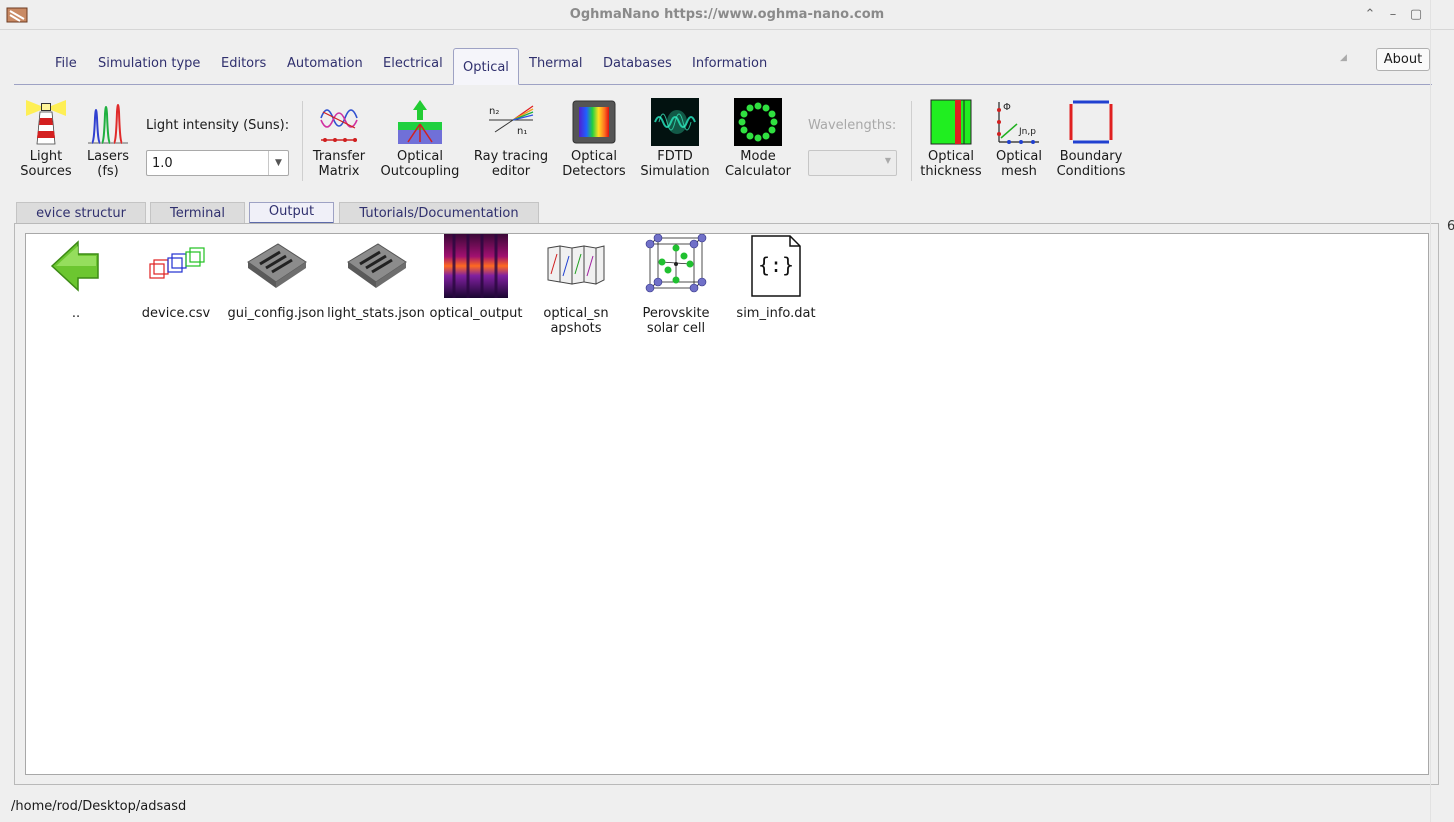 This screenshot has width=1454, height=822. I want to click on lasers-button: Lasers (fs), so click(108, 138).